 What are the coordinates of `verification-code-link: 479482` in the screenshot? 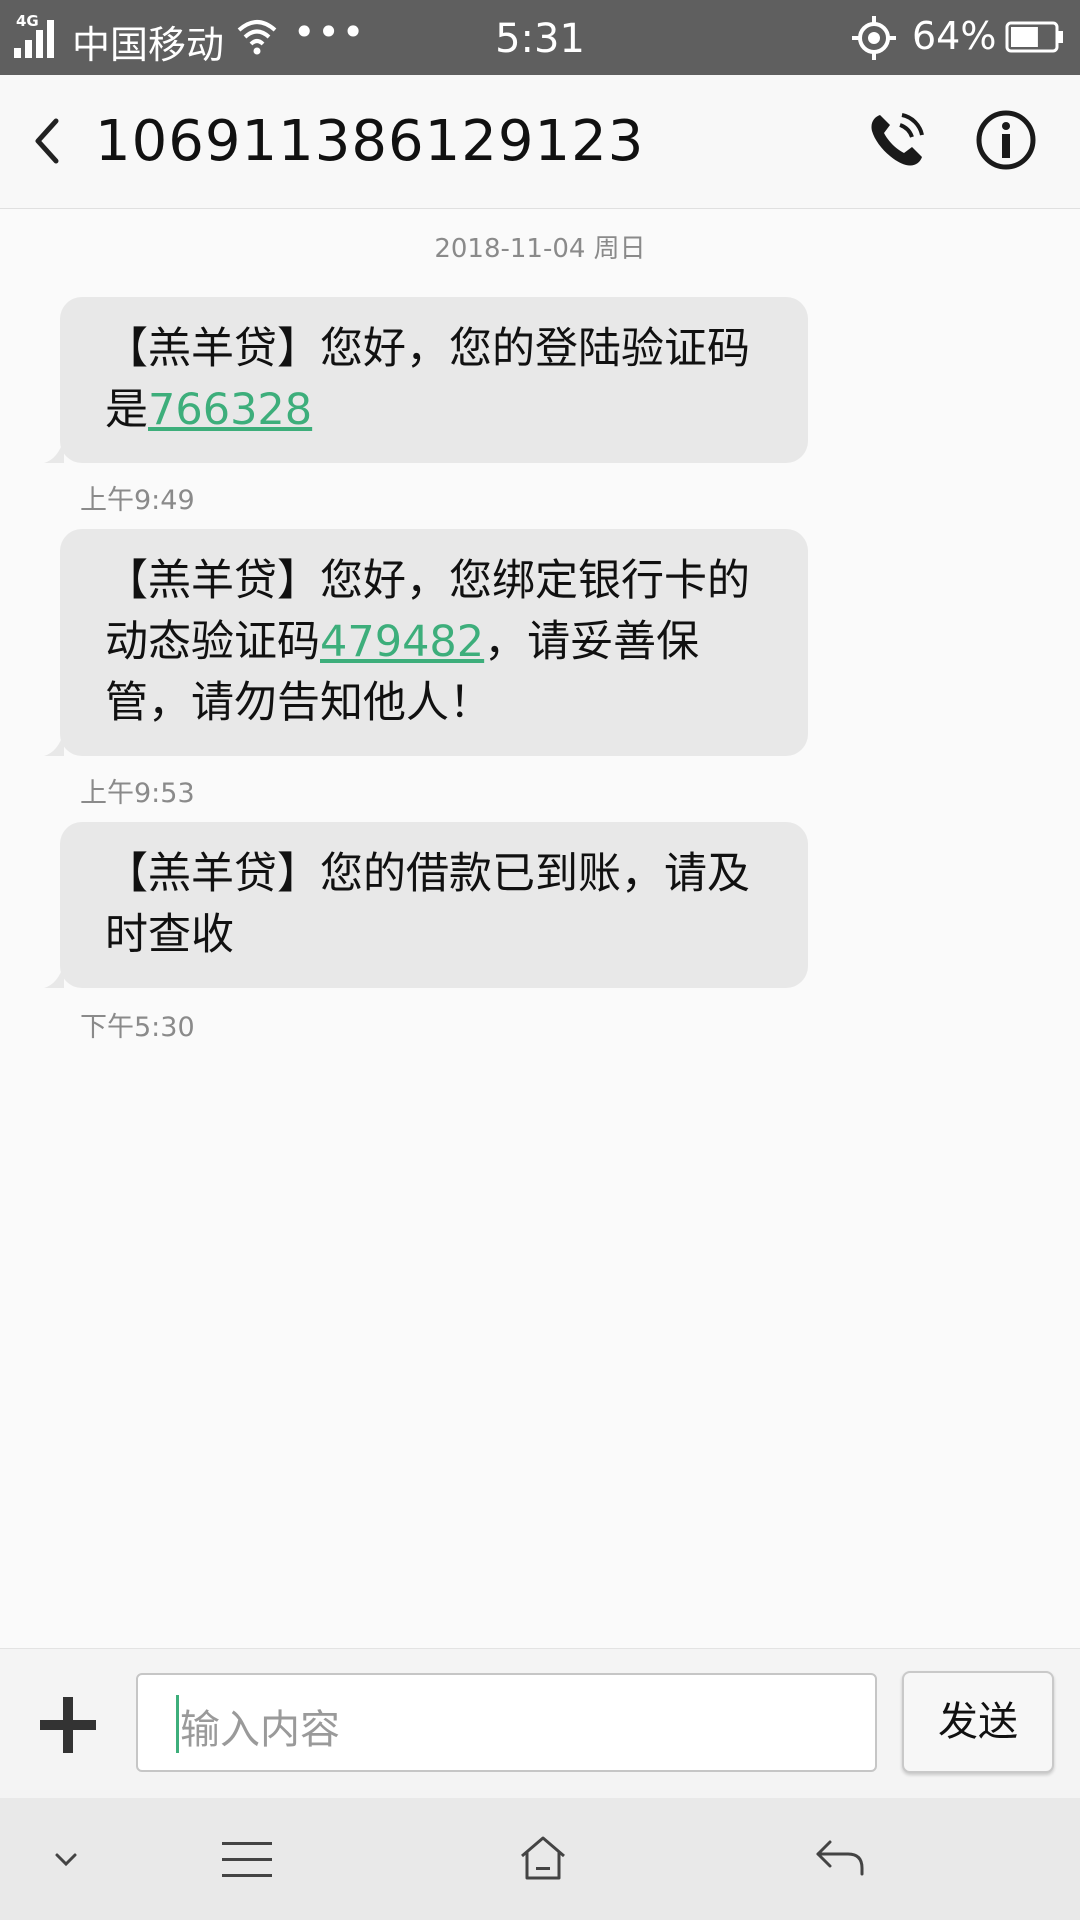 It's located at (402, 642).